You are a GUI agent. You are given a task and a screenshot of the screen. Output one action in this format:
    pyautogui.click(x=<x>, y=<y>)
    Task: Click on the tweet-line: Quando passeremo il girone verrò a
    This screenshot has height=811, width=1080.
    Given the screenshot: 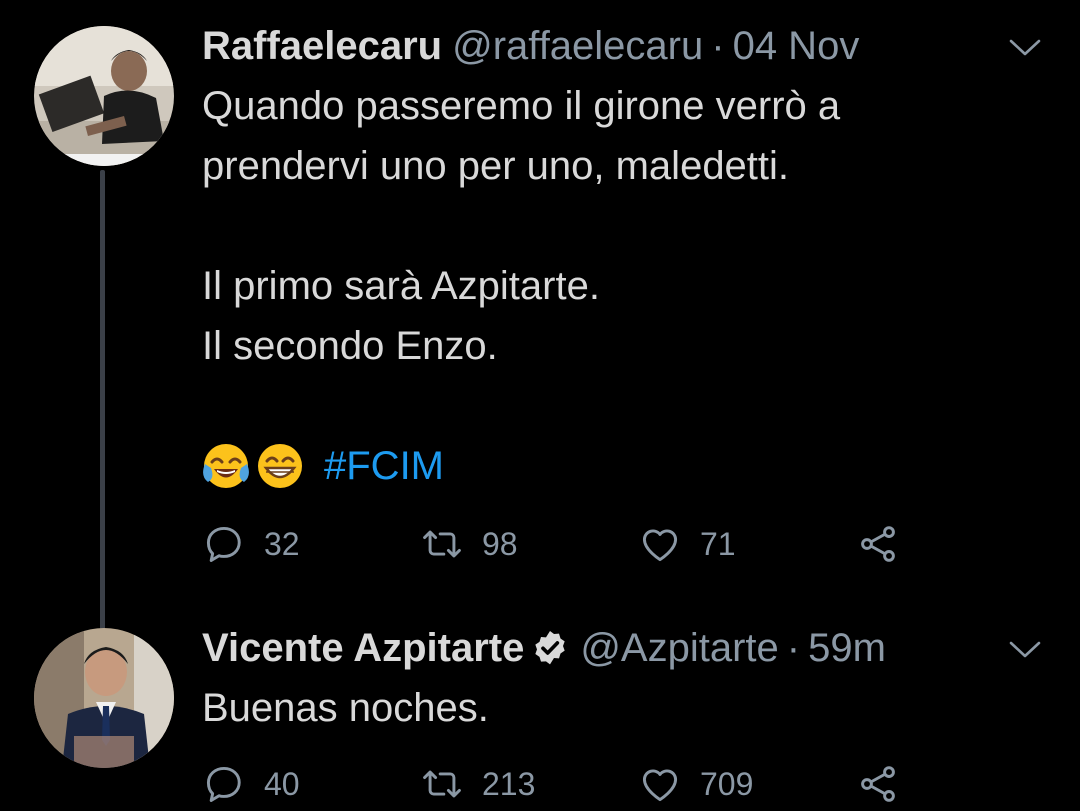 What is the action you would take?
    pyautogui.click(x=521, y=106)
    